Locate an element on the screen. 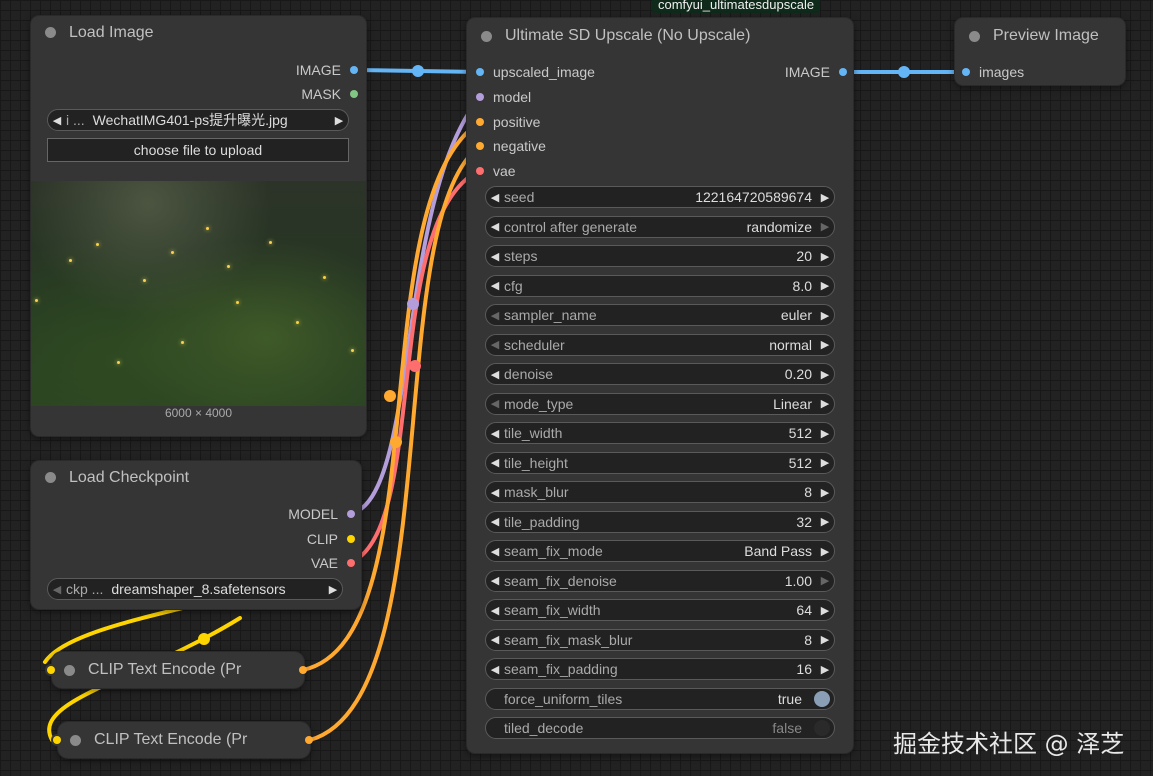  preview-image-node: Preview Image images is located at coordinates (1040, 51).